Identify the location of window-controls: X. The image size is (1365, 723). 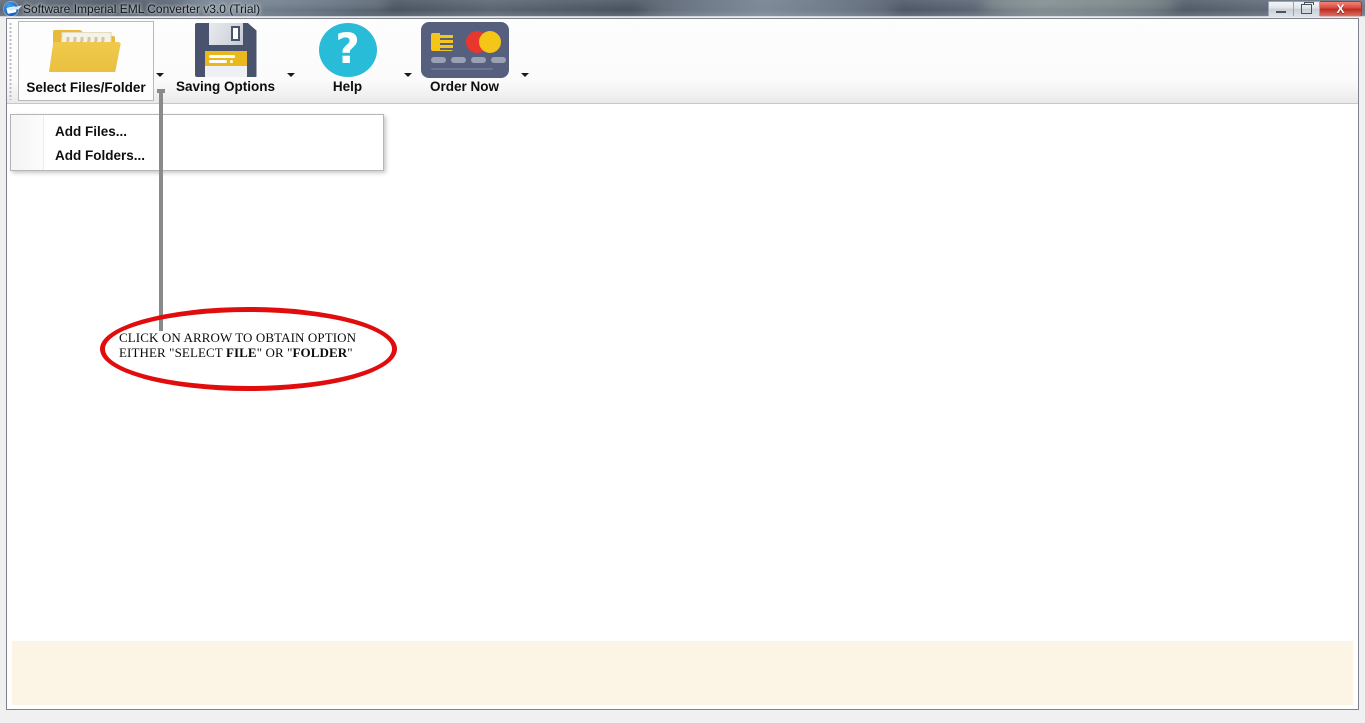
(1315, 9).